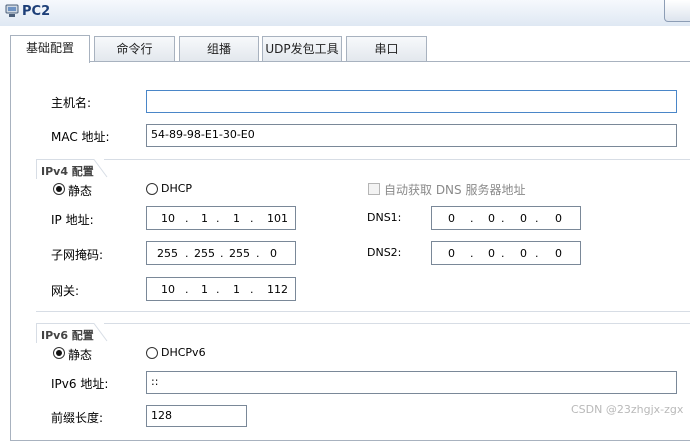  Describe the element at coordinates (204, 218) in the screenshot. I see `ip-octet-2: 1` at that location.